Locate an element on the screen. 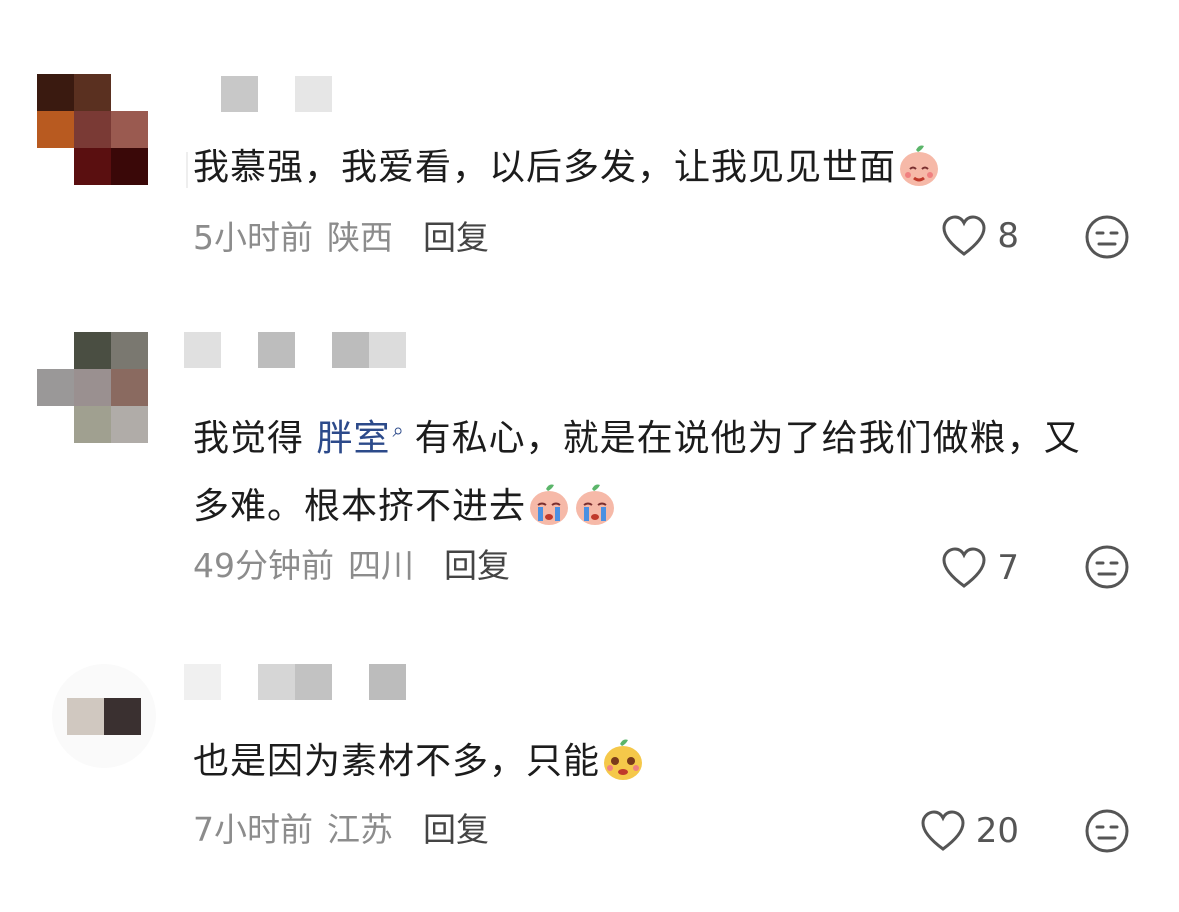 This screenshot has height=912, width=1179. comment-region: 陕西 is located at coordinates (360, 237).